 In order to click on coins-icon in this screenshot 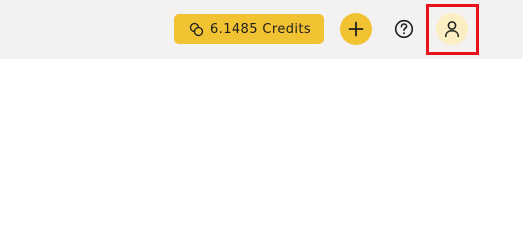, I will do `click(196, 29)`.